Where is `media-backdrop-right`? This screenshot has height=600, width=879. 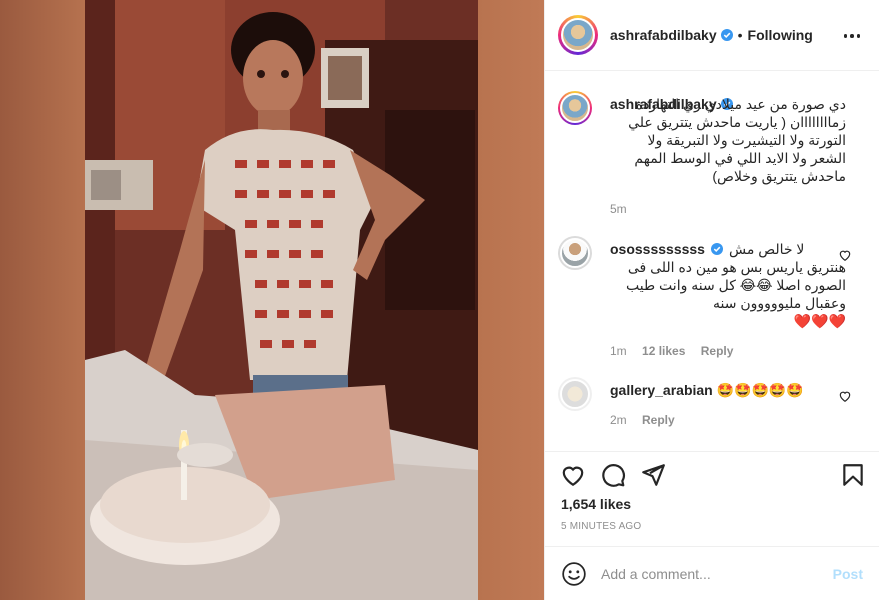 media-backdrop-right is located at coordinates (511, 300).